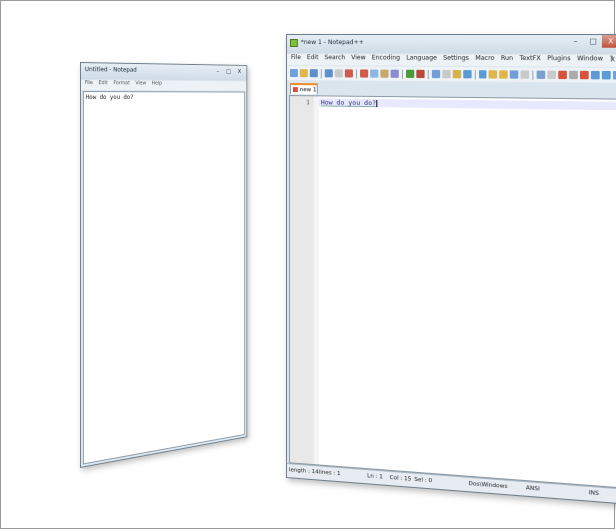  I want to click on notepad-menubar: File Edit Format View Help, so click(163, 85).